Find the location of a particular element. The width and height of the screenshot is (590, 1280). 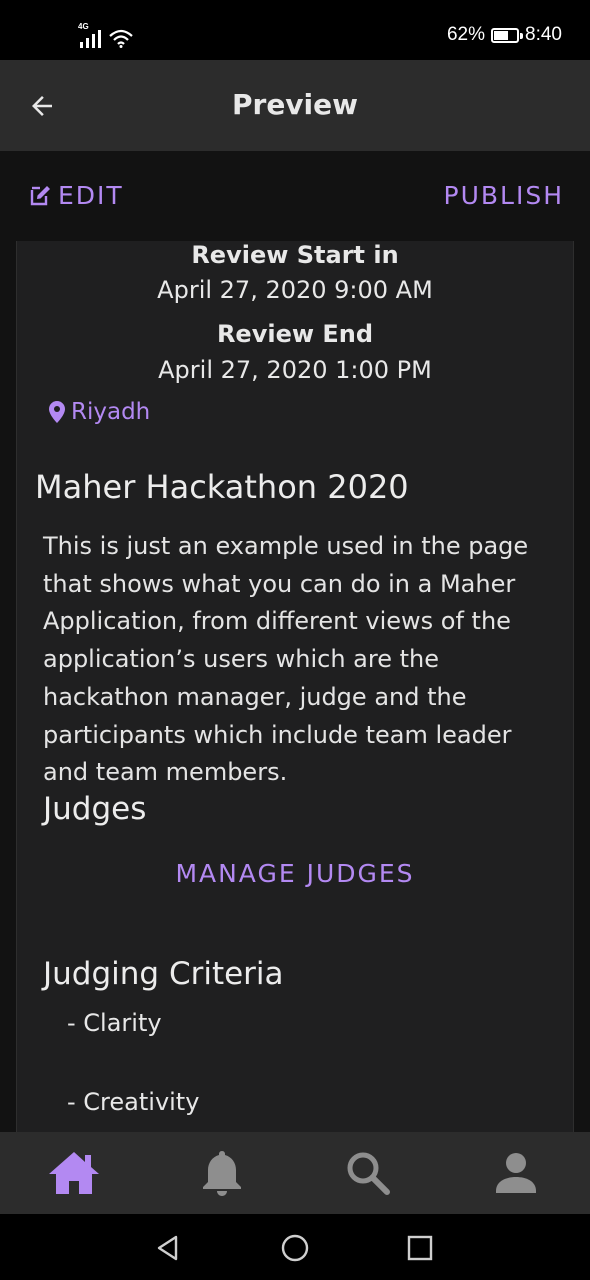

review-end-date: April 27, 2020 1:00 PM is located at coordinates (295, 370).